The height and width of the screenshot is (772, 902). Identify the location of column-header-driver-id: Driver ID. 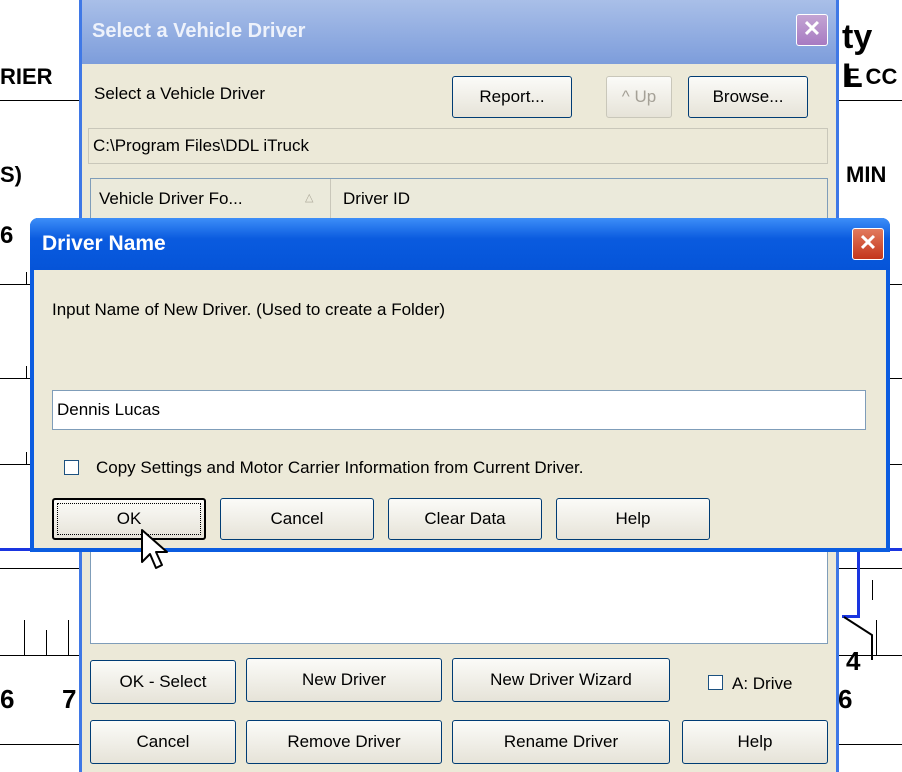
(579, 199).